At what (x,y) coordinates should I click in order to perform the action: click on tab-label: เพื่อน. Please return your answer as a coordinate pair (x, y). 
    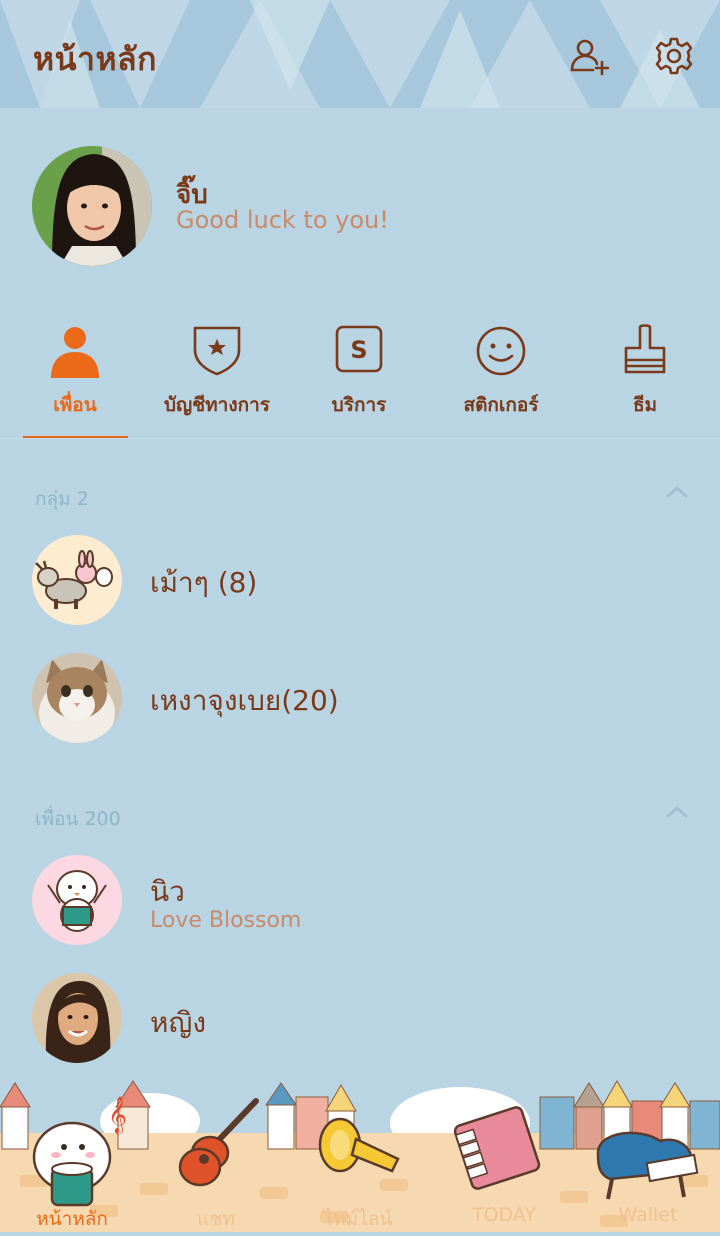
    Looking at the image, I should click on (75, 405).